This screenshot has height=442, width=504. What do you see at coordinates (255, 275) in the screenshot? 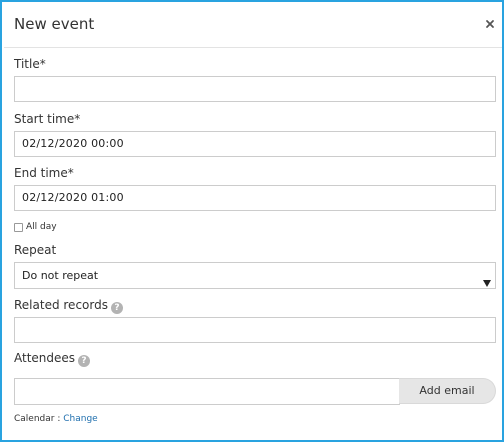
I see `repeat-select: Do not repeat` at bounding box center [255, 275].